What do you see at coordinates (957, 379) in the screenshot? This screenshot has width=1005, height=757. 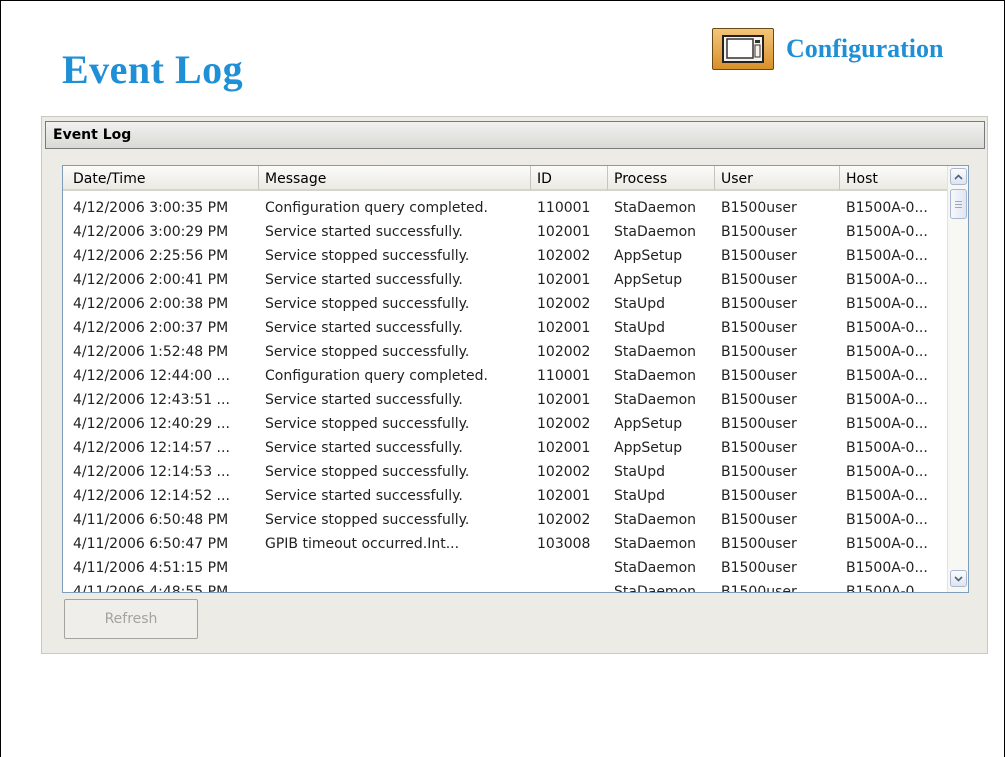 I see `vertical-scrollbar` at bounding box center [957, 379].